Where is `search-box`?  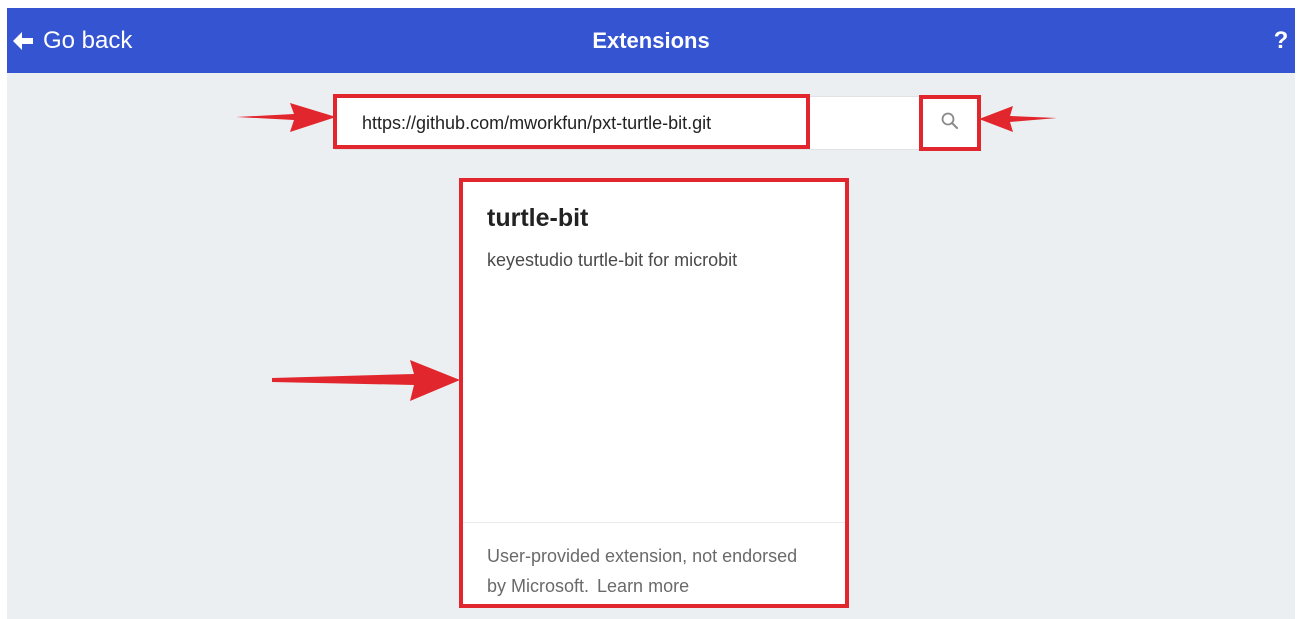 search-box is located at coordinates (658, 123).